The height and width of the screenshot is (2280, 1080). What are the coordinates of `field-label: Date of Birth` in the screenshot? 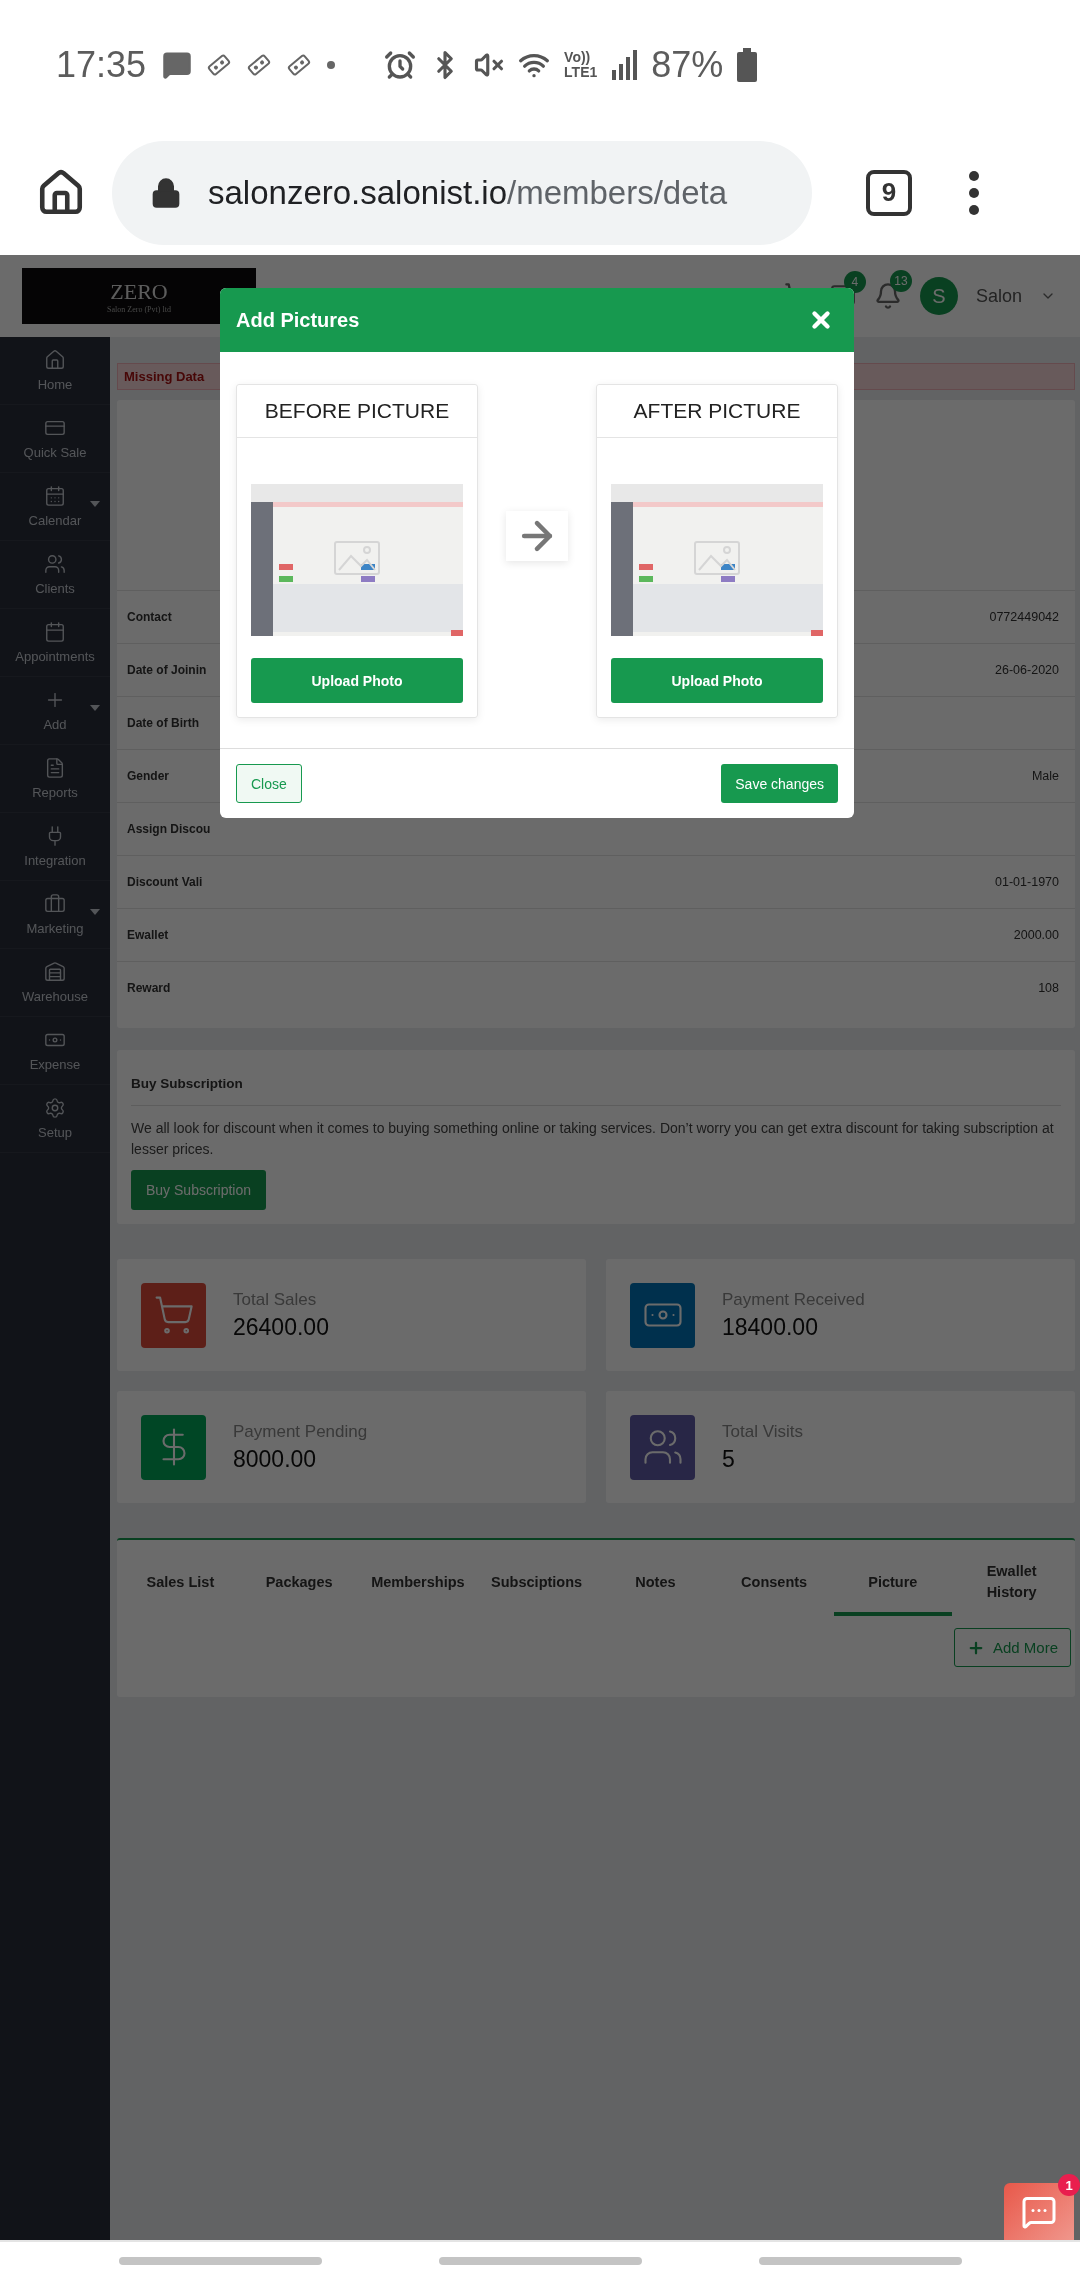 It's located at (163, 723).